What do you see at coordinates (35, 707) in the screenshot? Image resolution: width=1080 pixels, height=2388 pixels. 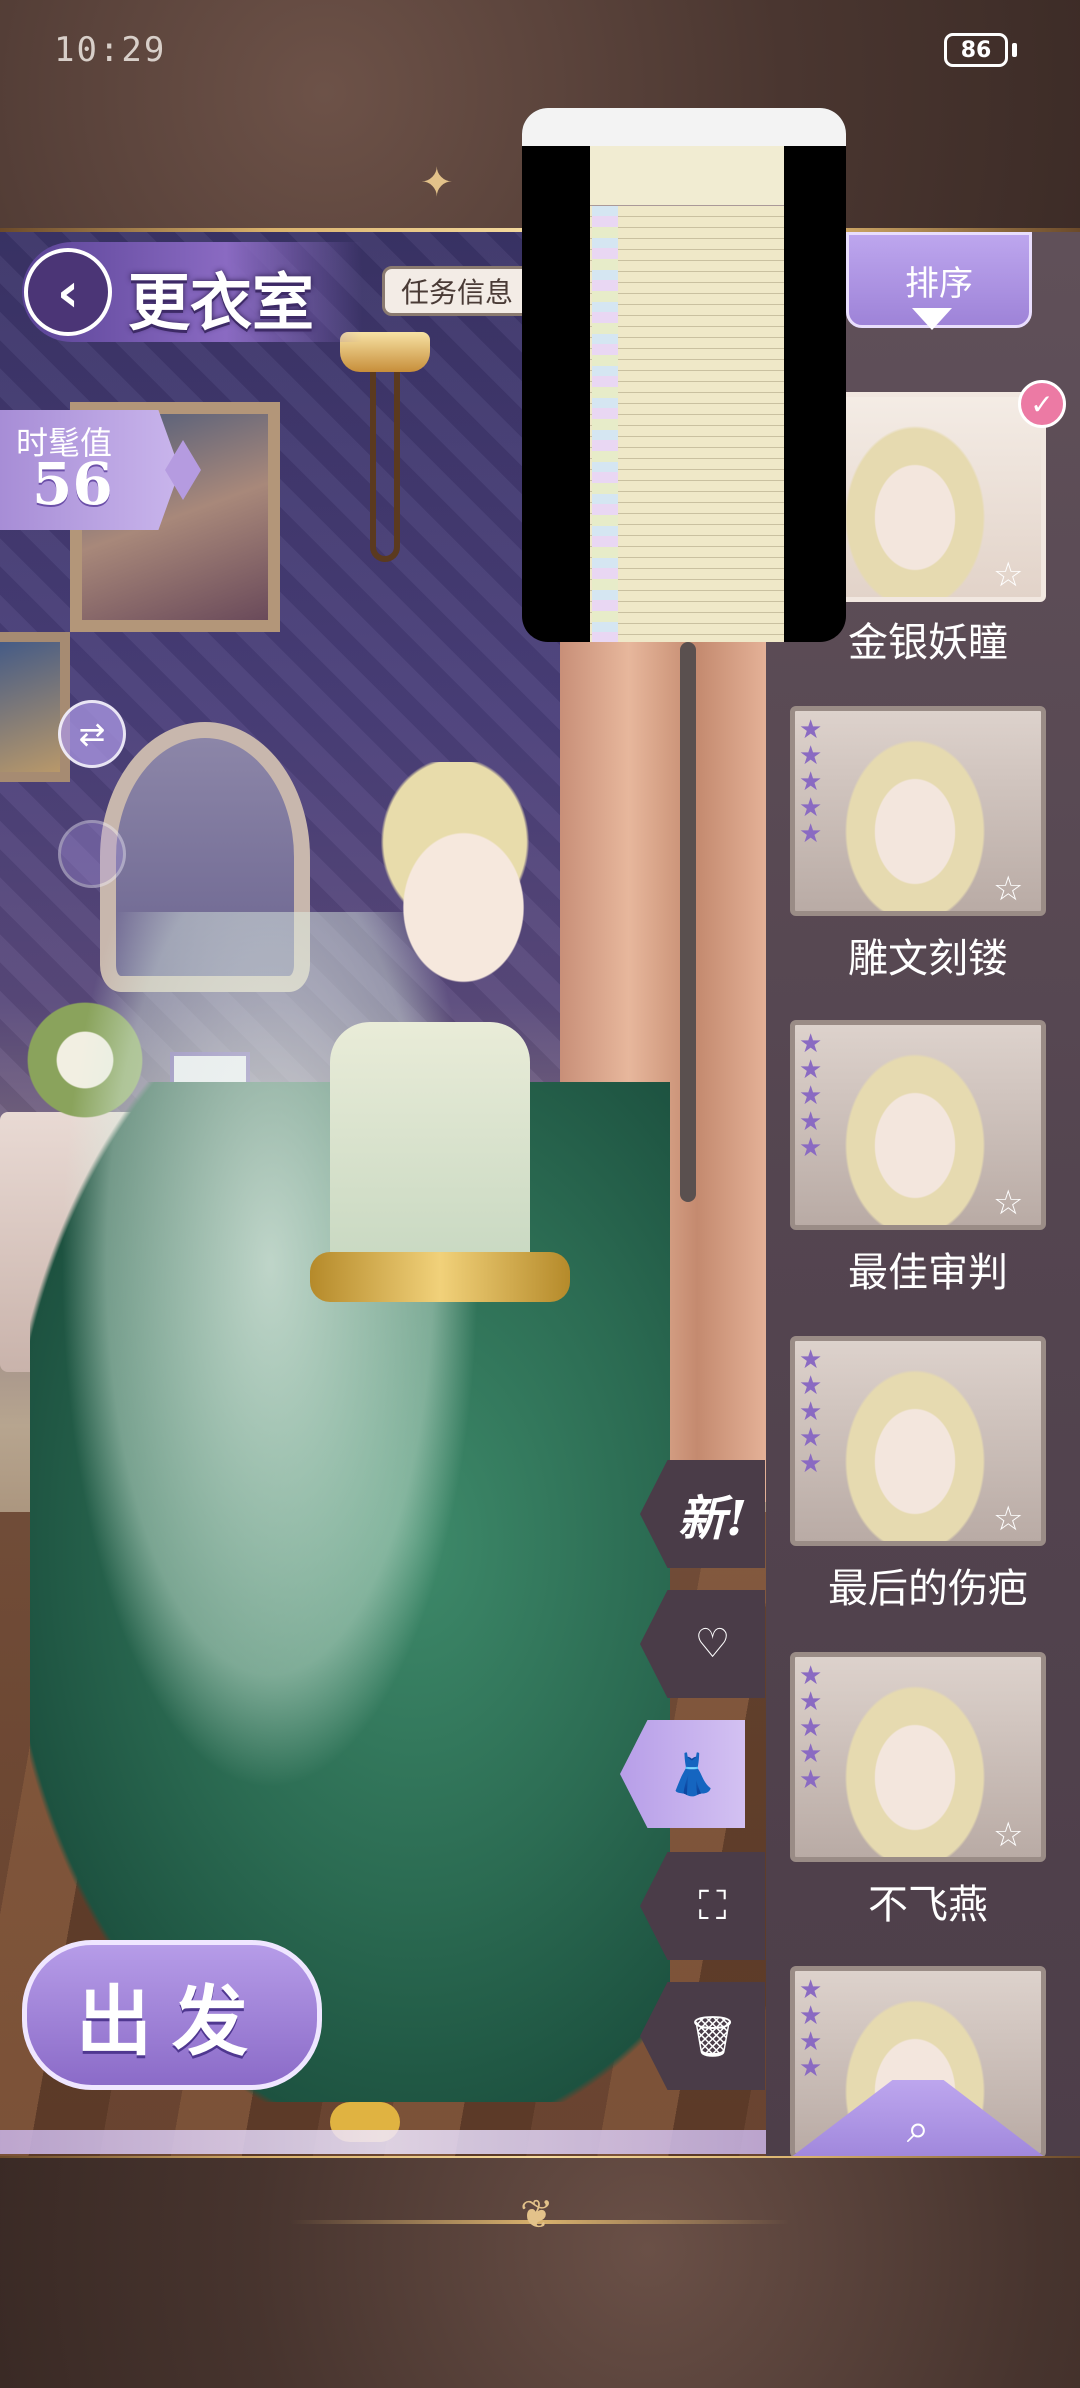 I see `wall-painting-small` at bounding box center [35, 707].